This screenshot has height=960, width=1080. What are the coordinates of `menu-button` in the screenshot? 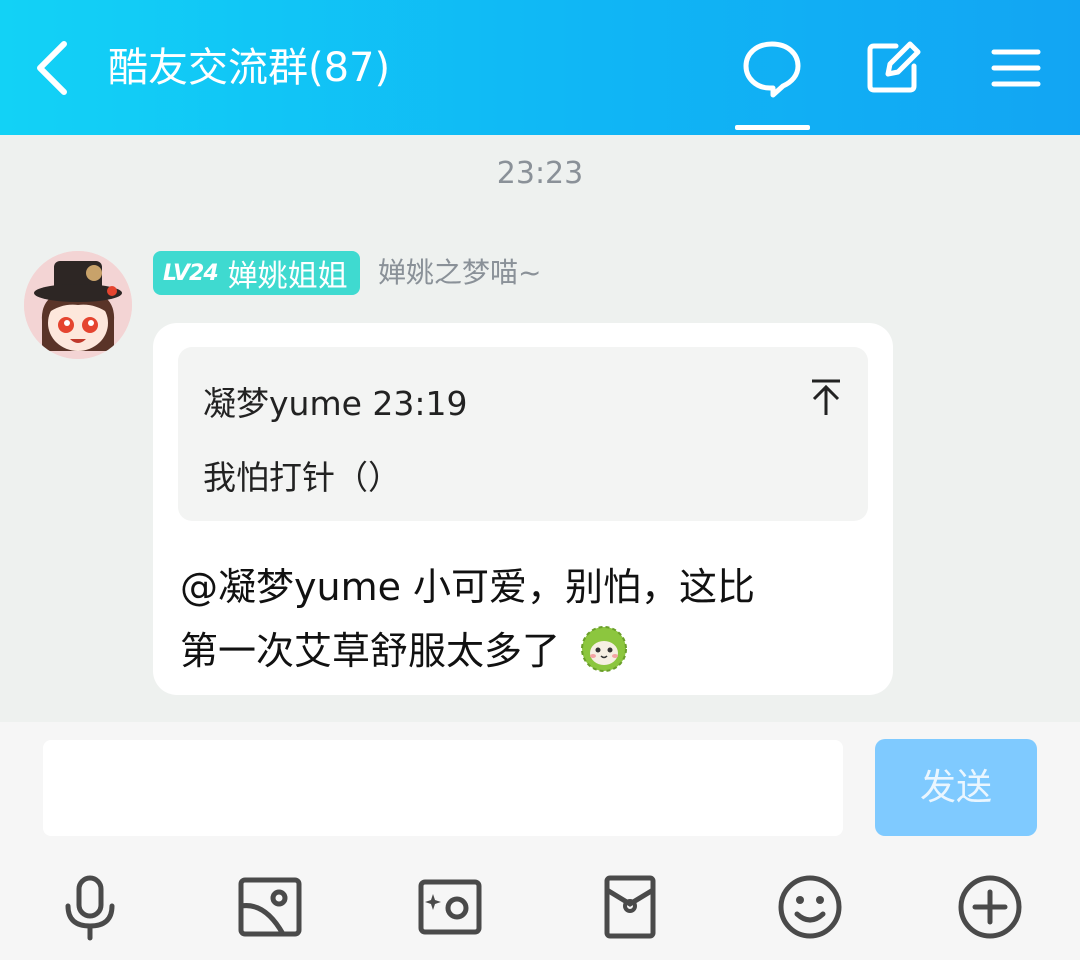 It's located at (1016, 68).